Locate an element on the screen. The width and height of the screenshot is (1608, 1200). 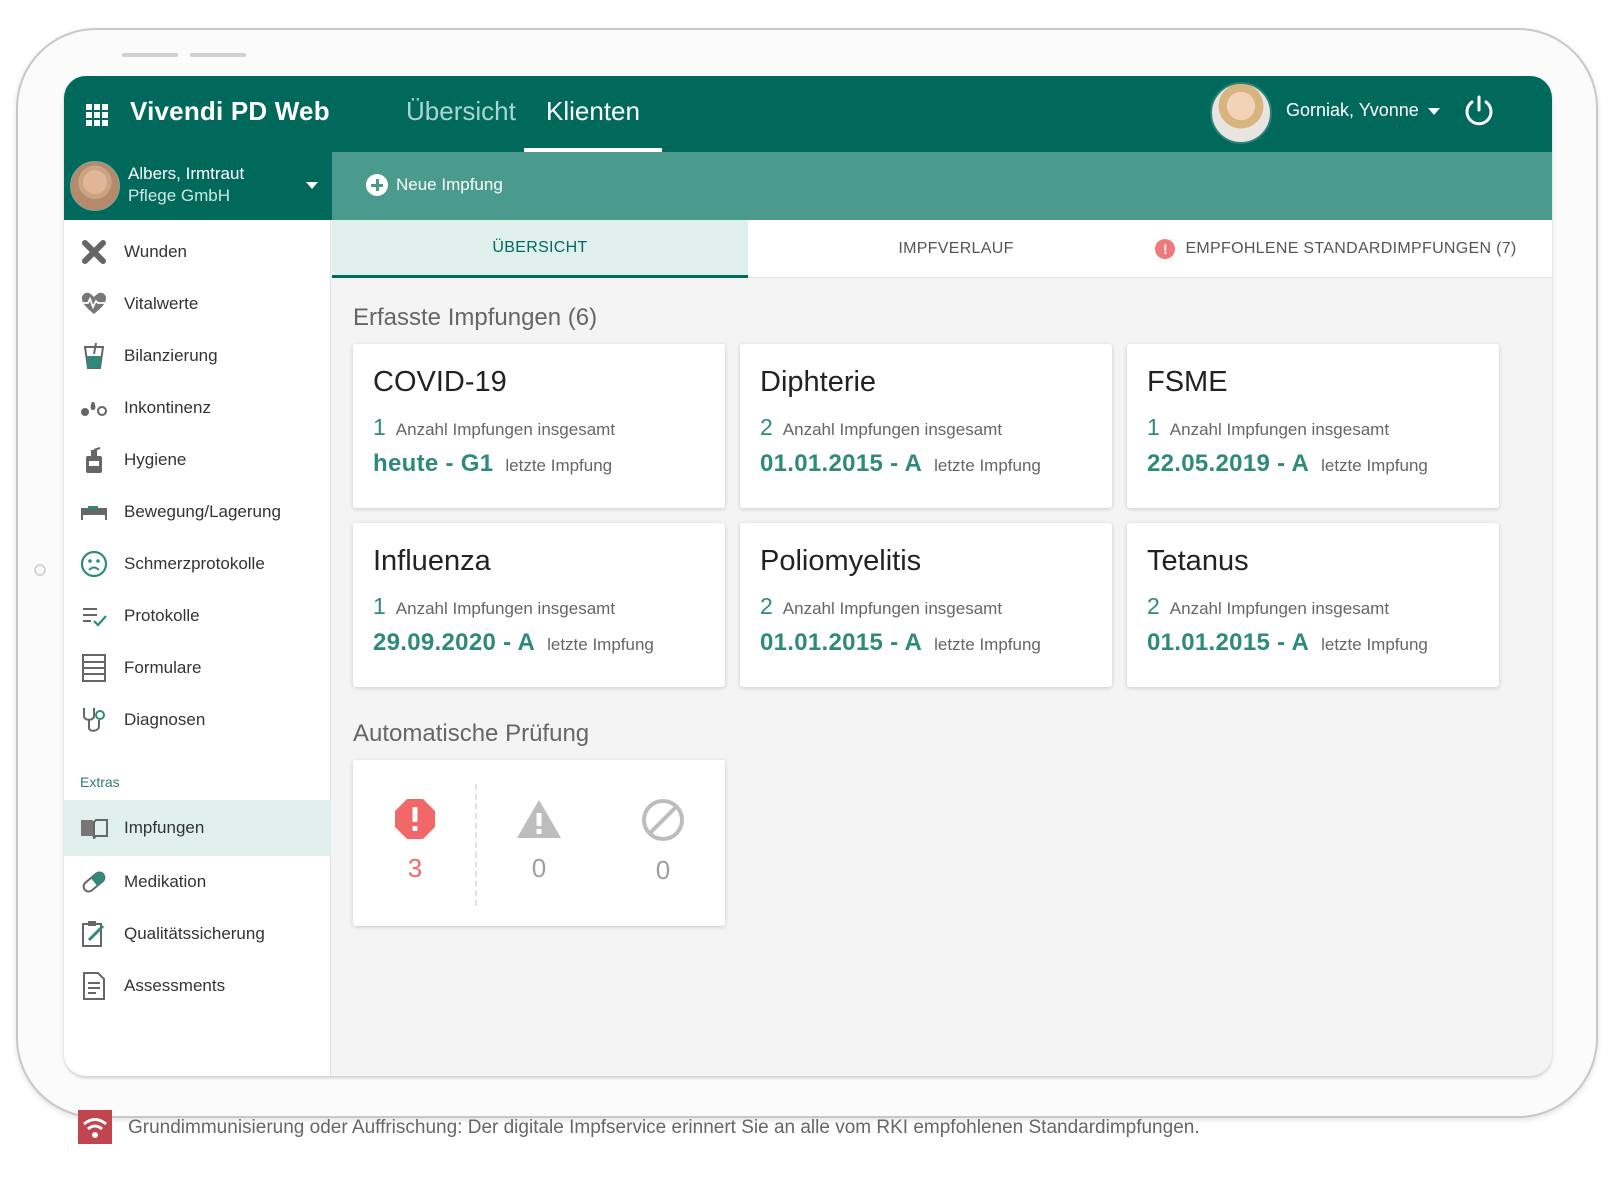
sidebar-item-qualitaetssicherung: Qualitätssicherung is located at coordinates (197, 934).